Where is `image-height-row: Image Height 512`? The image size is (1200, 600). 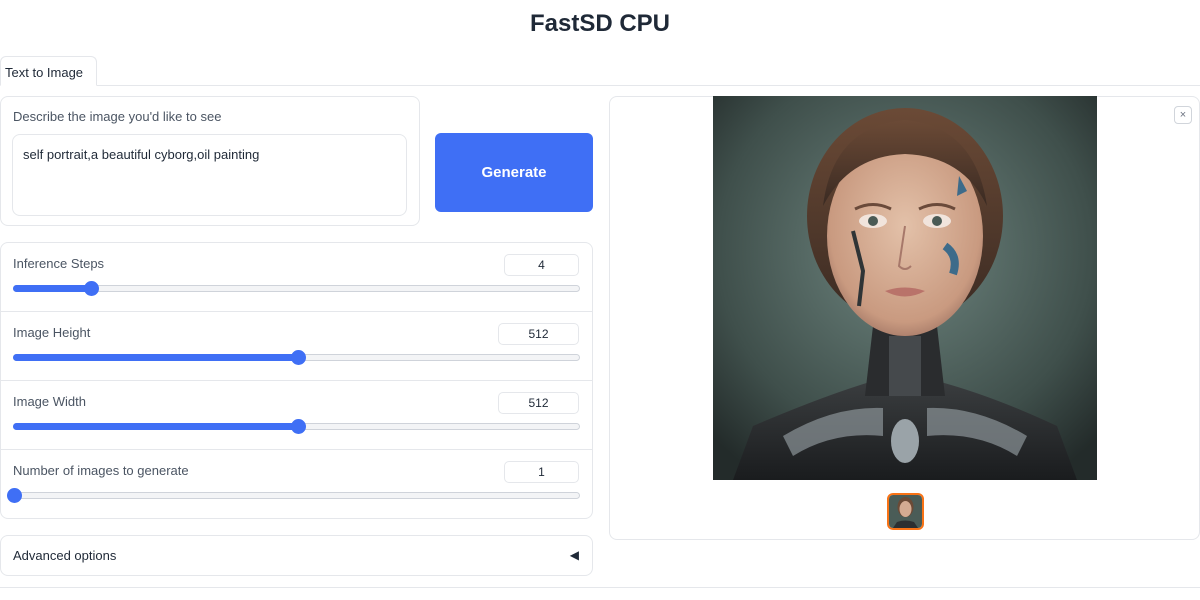 image-height-row: Image Height 512 is located at coordinates (296, 346).